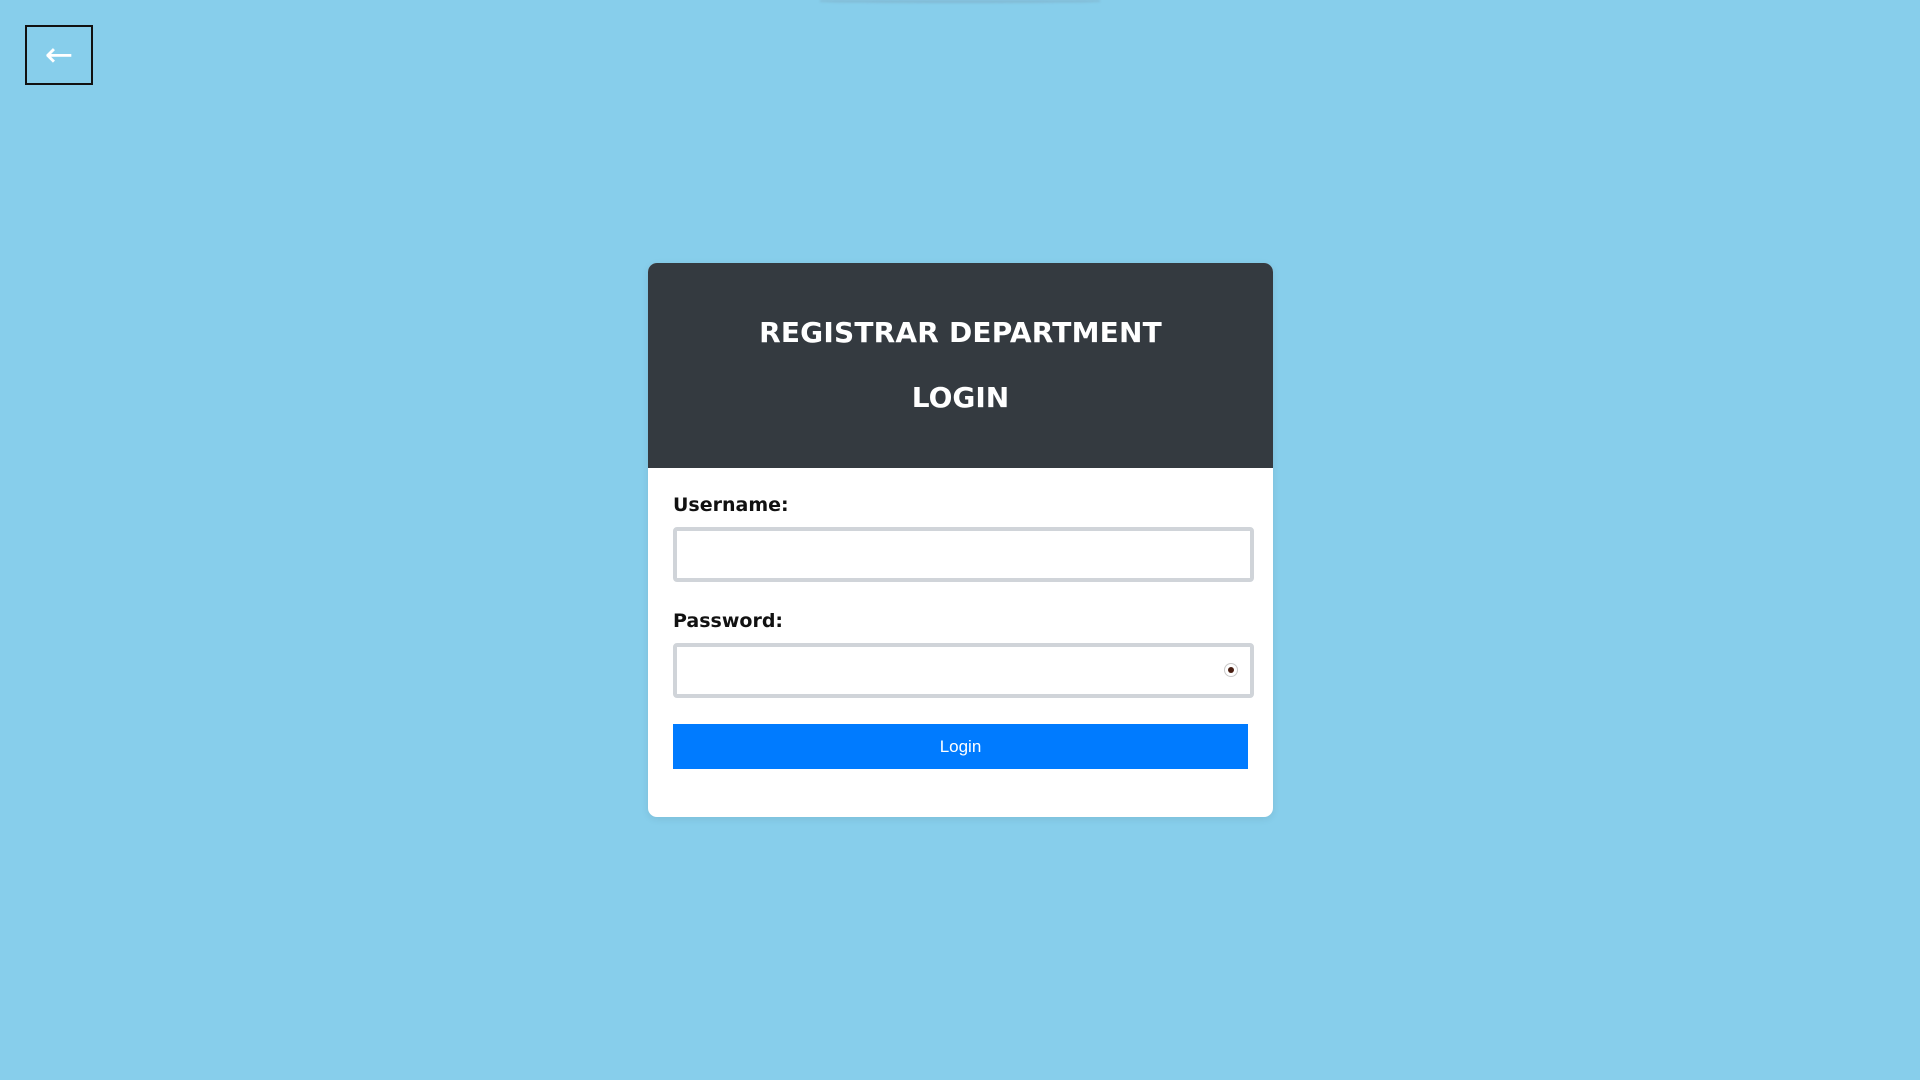  Describe the element at coordinates (960, 397) in the screenshot. I see `page-subtitle: LOGIN` at that location.